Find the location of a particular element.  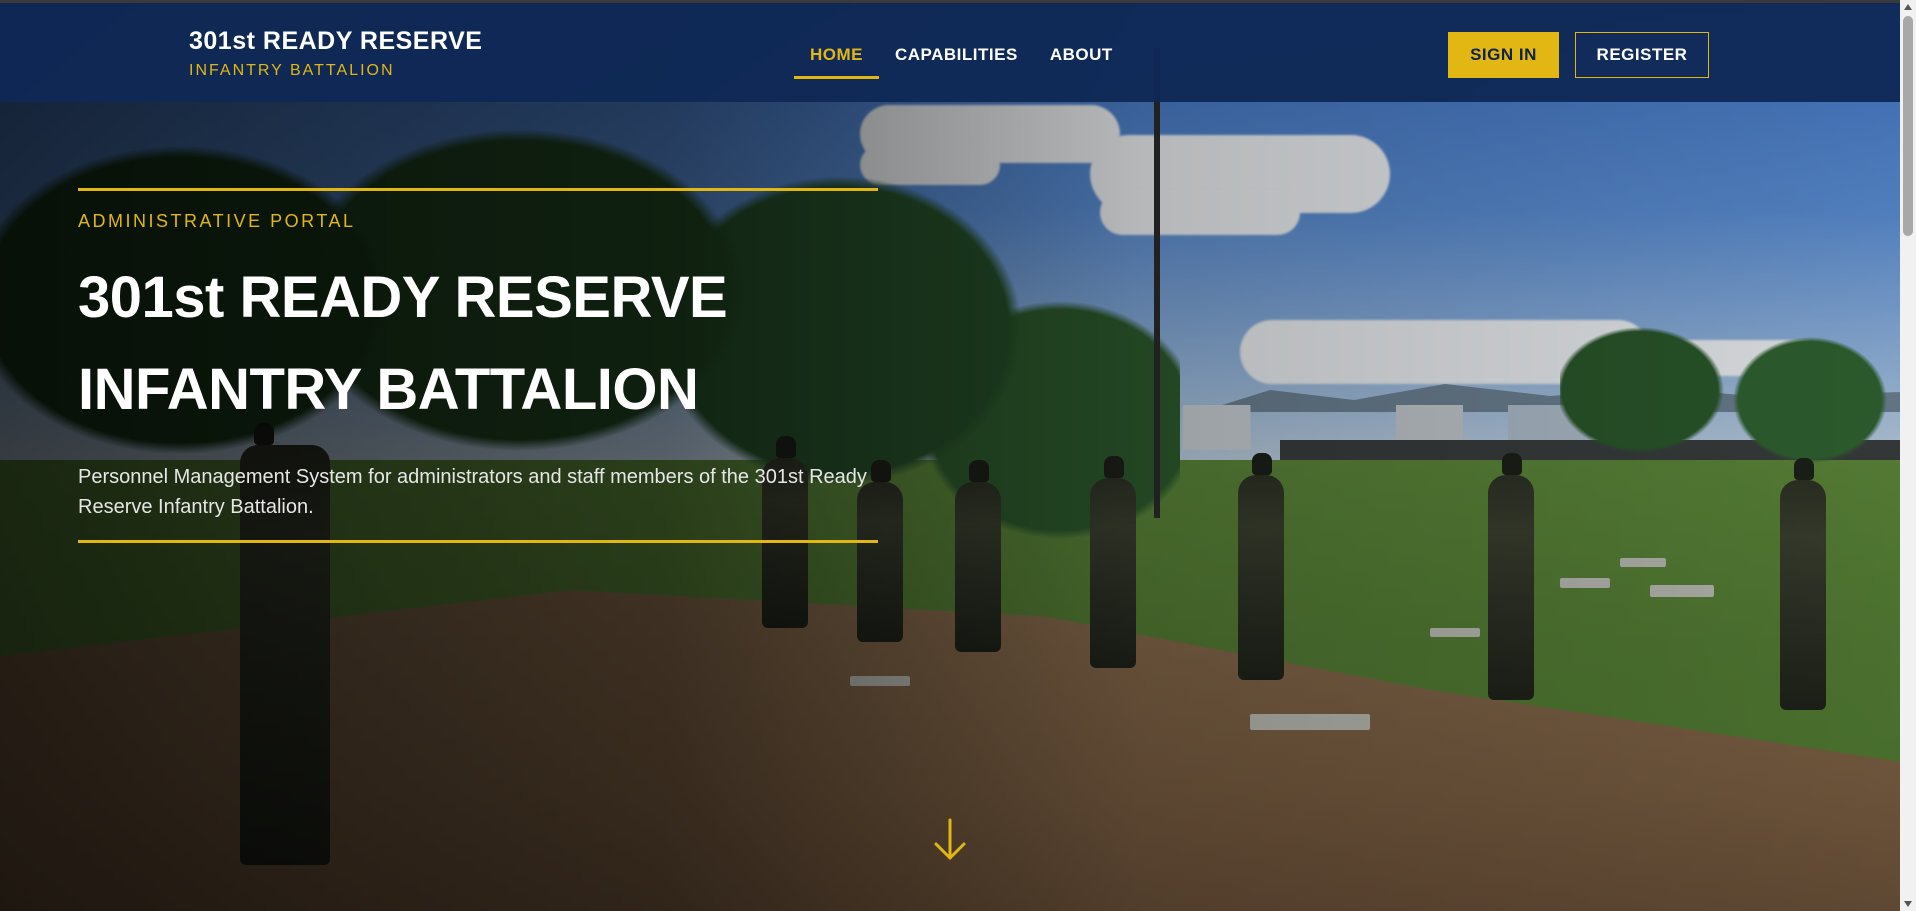

page-scrollbar is located at coordinates (1908, 455).